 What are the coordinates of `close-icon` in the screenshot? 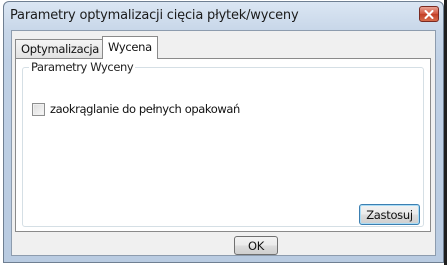 It's located at (429, 14).